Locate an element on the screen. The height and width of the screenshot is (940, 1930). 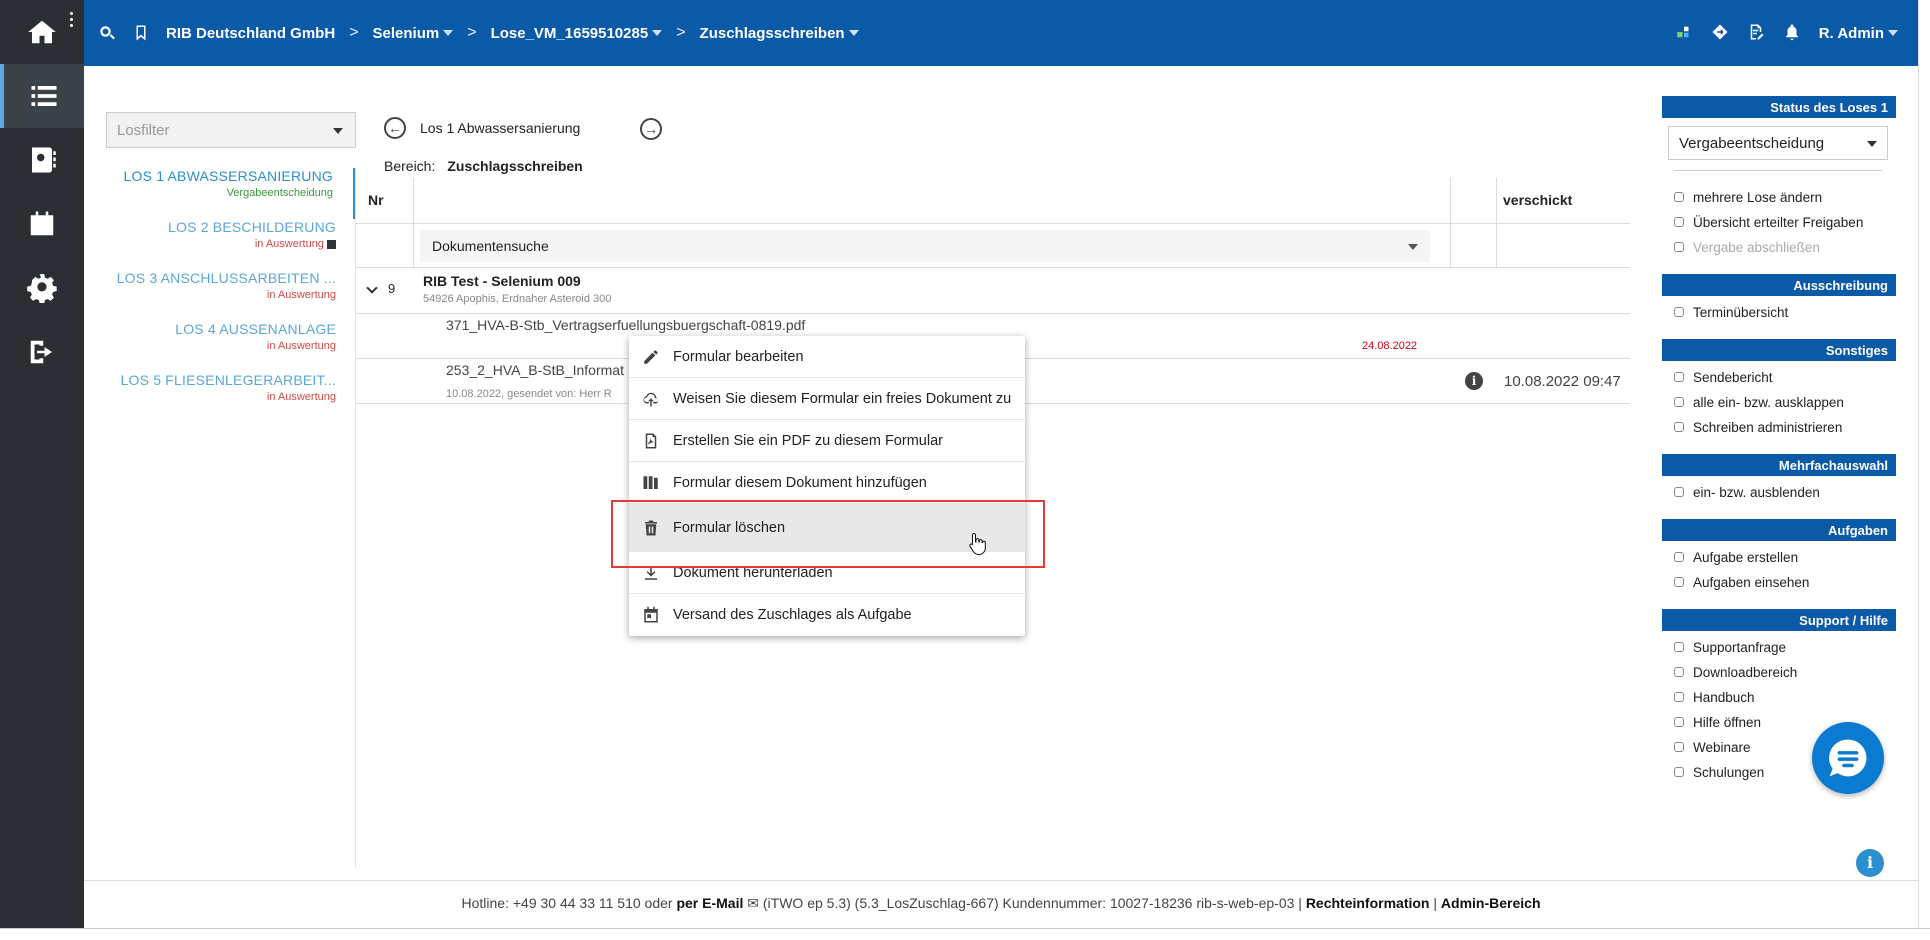
breadcrumb-company: RIB Deutschland GmbH is located at coordinates (250, 33).